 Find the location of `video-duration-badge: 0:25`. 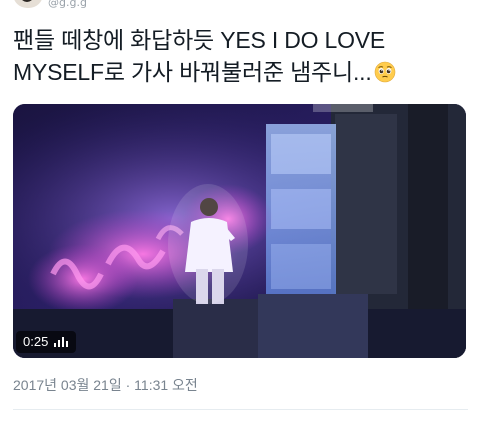

video-duration-badge: 0:25 is located at coordinates (46, 342).